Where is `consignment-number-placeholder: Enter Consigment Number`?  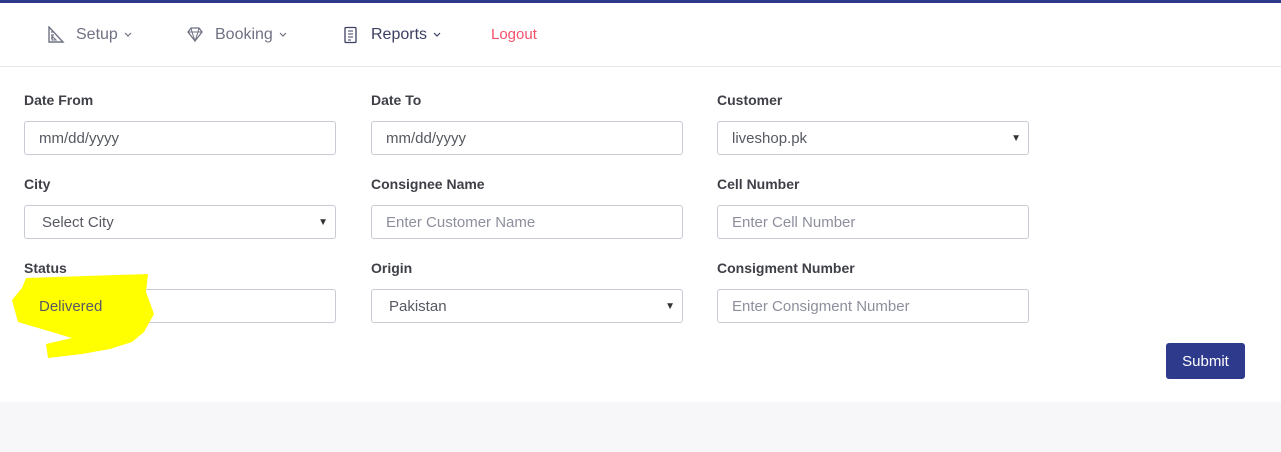 consignment-number-placeholder: Enter Consigment Number is located at coordinates (821, 306).